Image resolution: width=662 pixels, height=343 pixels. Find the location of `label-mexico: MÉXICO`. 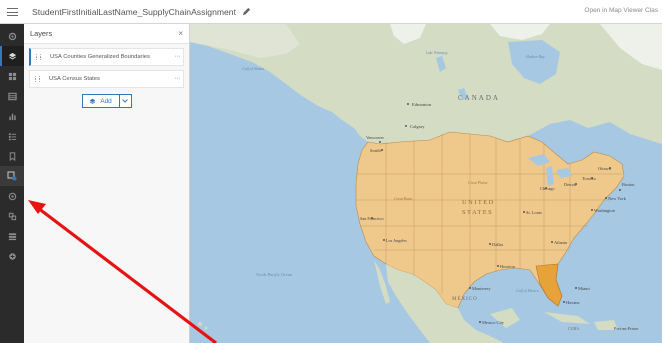

label-mexico: MÉXICO is located at coordinates (465, 299).